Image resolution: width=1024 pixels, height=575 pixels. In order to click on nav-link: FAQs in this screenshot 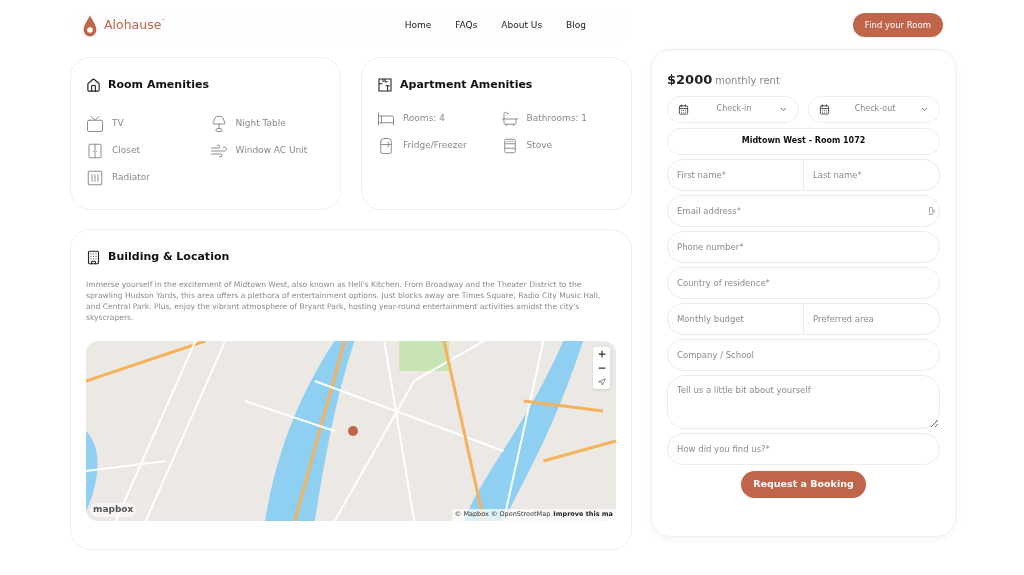, I will do `click(466, 25)`.